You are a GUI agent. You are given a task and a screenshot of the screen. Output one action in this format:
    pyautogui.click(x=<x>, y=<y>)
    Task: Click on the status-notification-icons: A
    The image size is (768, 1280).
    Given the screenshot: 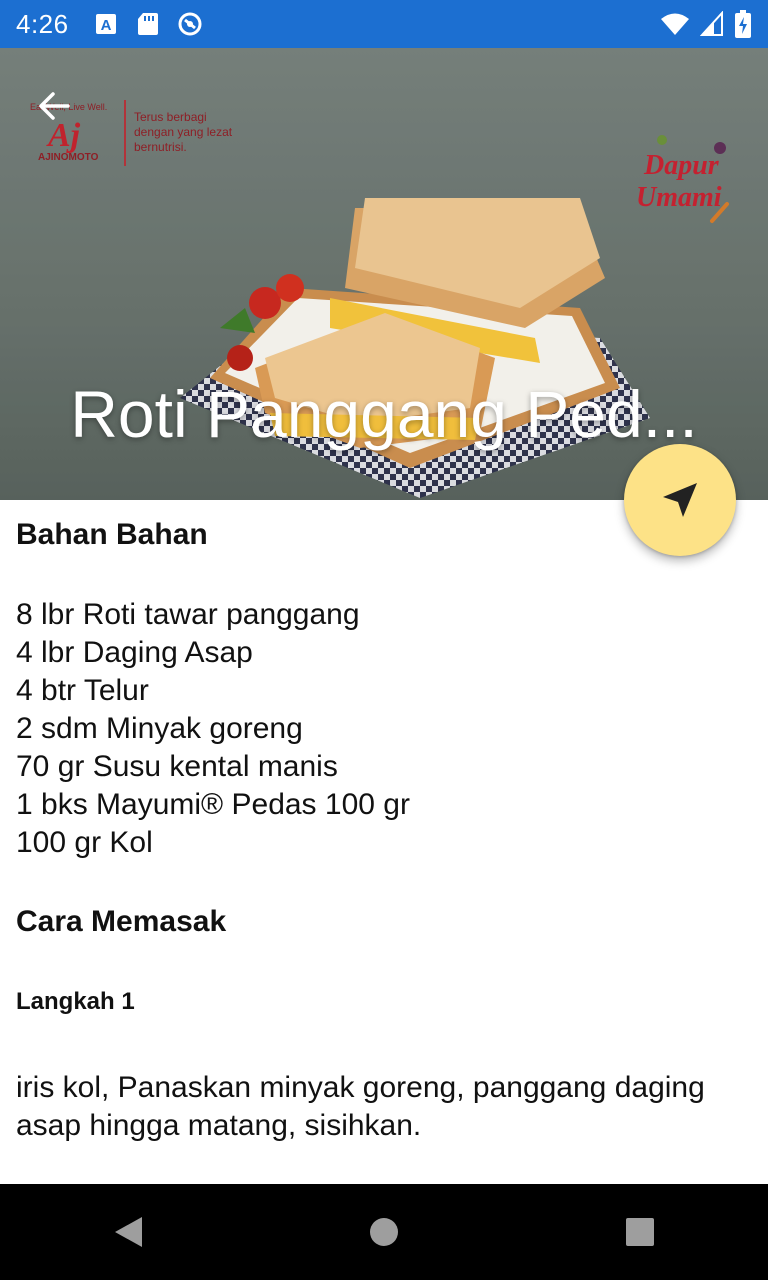 What is the action you would take?
    pyautogui.click(x=148, y=24)
    